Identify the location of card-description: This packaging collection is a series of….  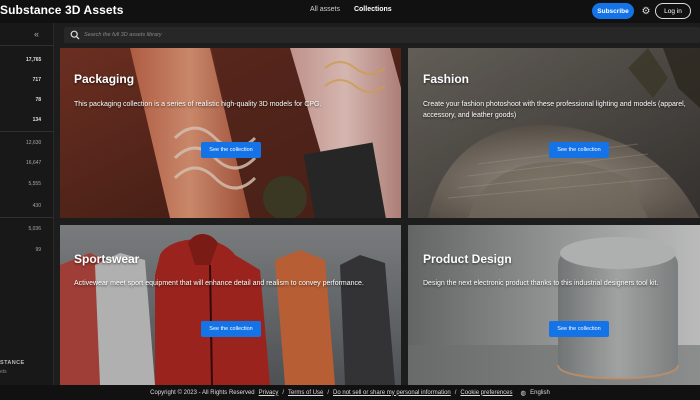
(198, 104).